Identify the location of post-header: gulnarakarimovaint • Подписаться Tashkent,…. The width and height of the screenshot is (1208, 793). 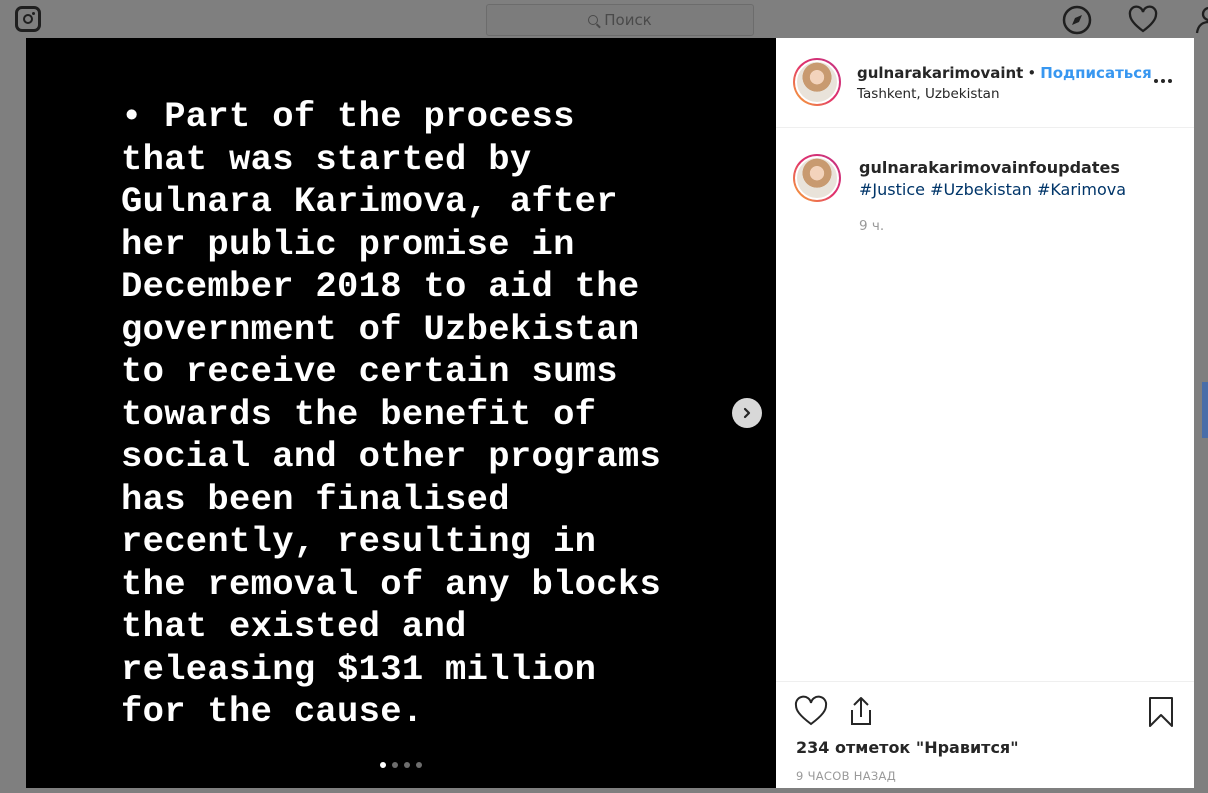
(985, 83).